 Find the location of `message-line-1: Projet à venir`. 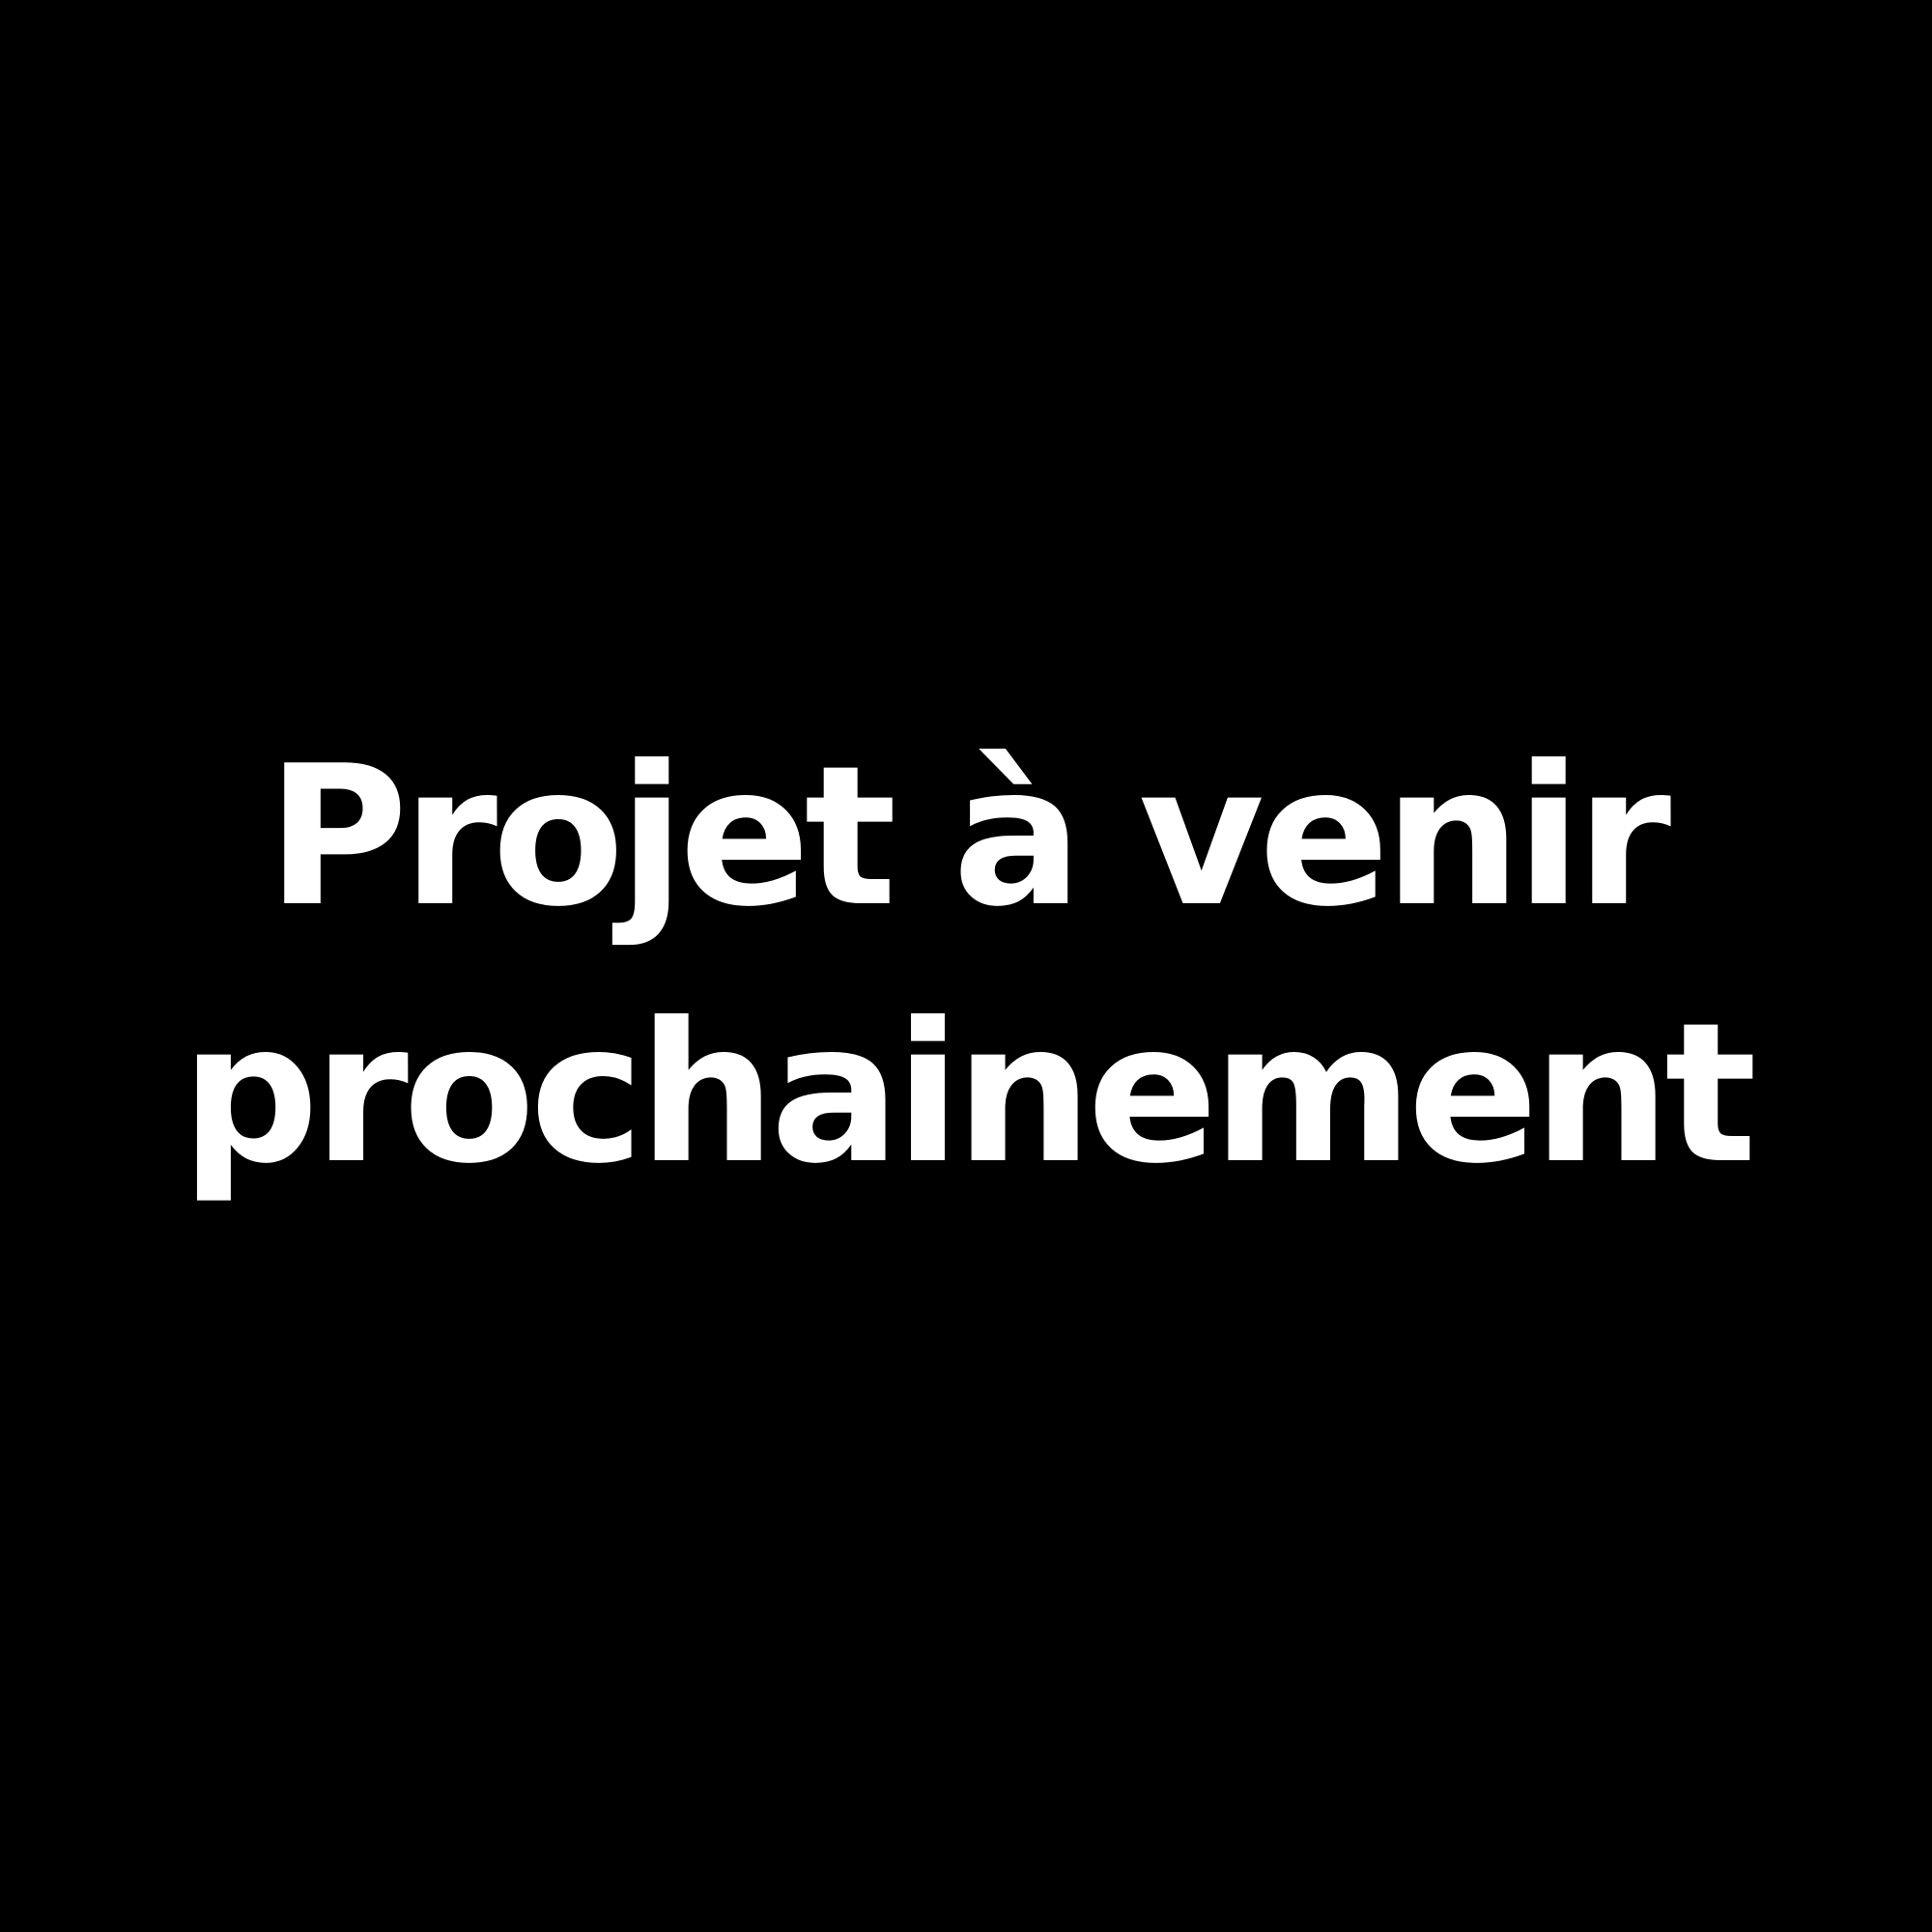

message-line-1: Projet à venir is located at coordinates (968, 837).